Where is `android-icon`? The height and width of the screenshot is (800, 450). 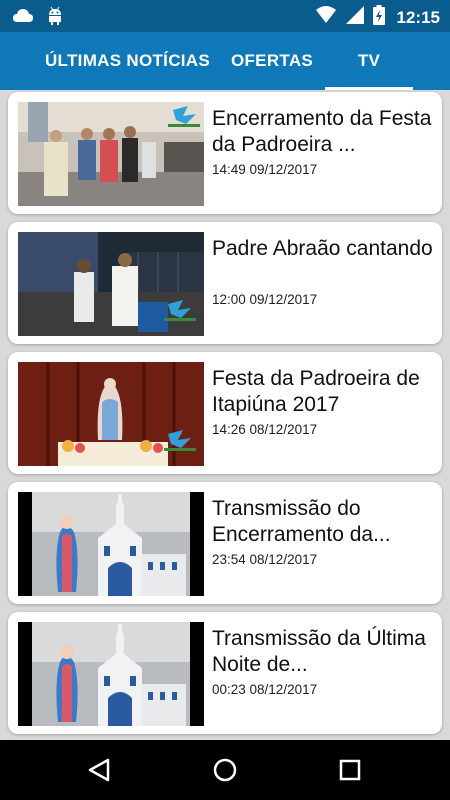 android-icon is located at coordinates (55, 18).